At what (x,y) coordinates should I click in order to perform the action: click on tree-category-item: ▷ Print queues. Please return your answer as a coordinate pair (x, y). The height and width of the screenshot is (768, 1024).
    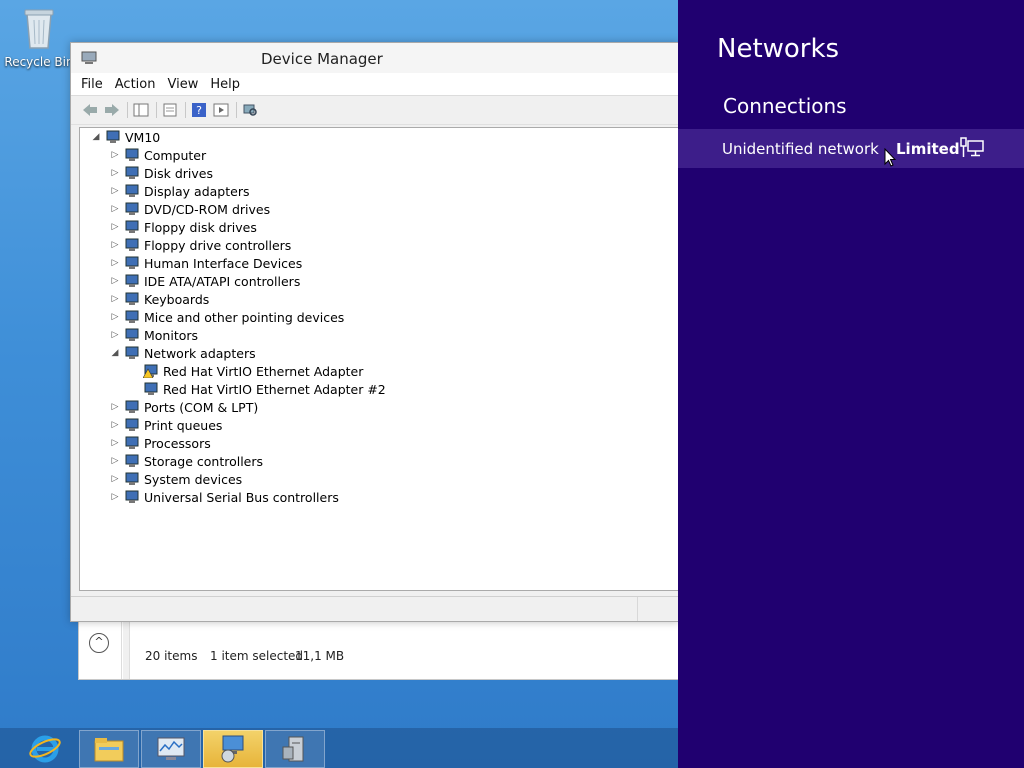
    Looking at the image, I should click on (166, 425).